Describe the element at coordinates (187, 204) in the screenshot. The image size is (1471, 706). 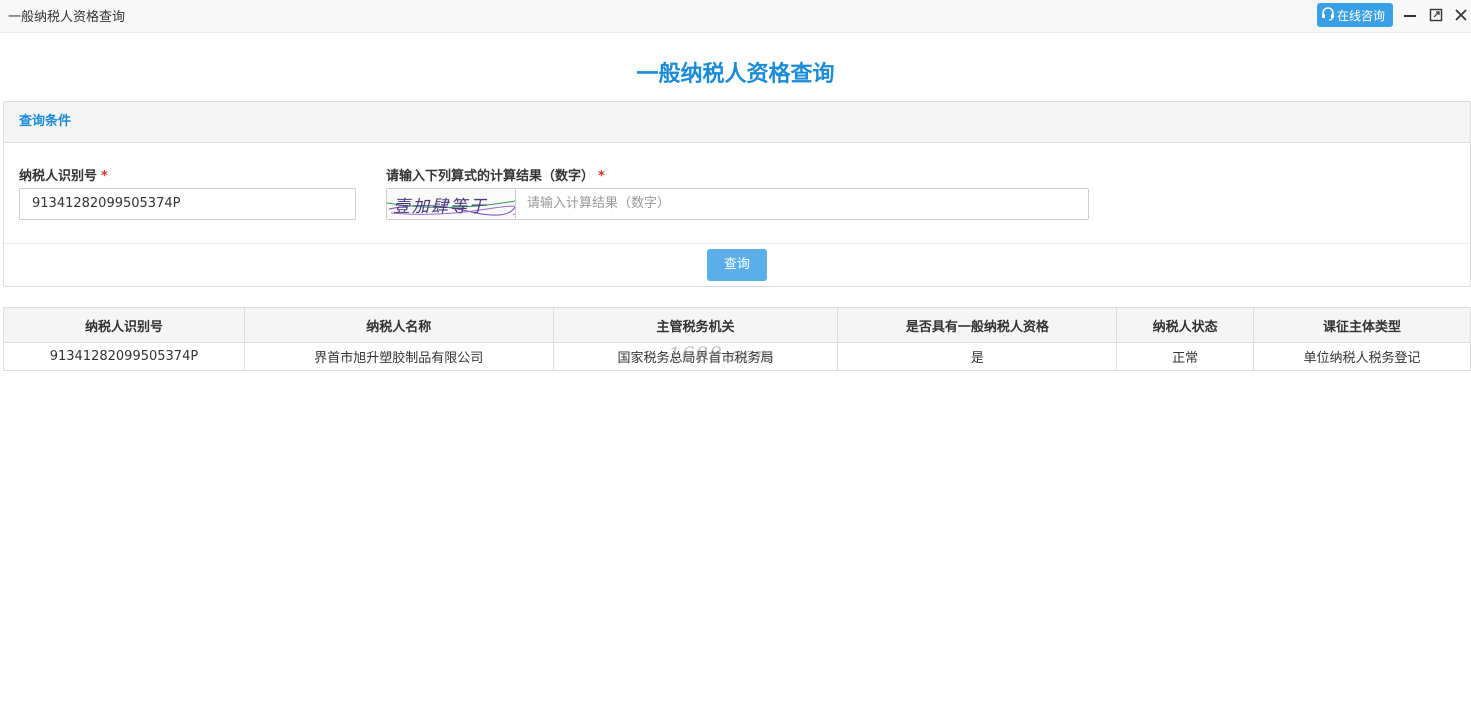
I see `tin-input: 91341282099505374P` at that location.